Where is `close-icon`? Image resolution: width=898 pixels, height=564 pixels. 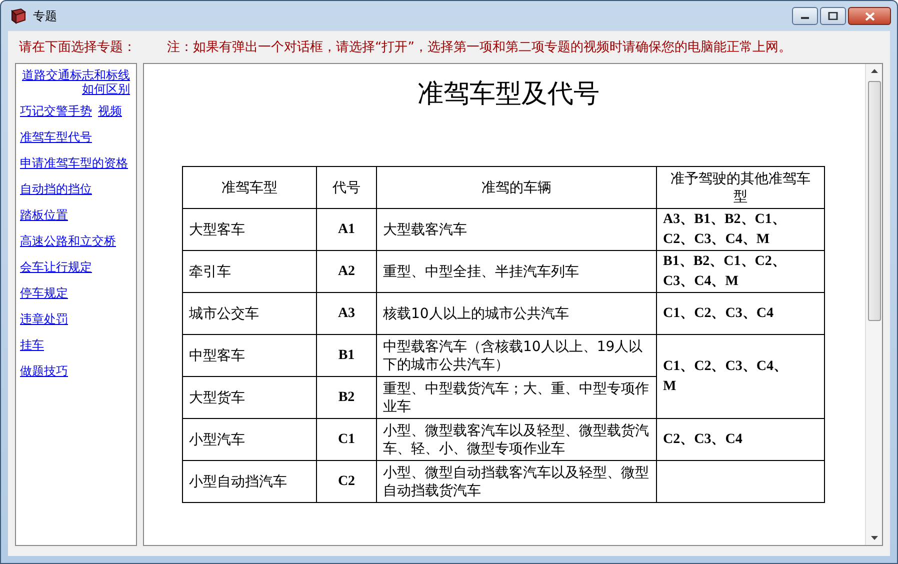
close-icon is located at coordinates (869, 16).